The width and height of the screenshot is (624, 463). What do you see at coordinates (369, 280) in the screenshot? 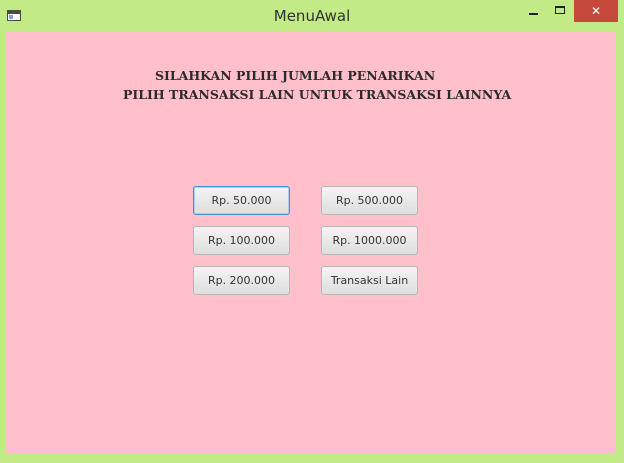
I see `other-transaction-button: Transaksi Lain` at bounding box center [369, 280].